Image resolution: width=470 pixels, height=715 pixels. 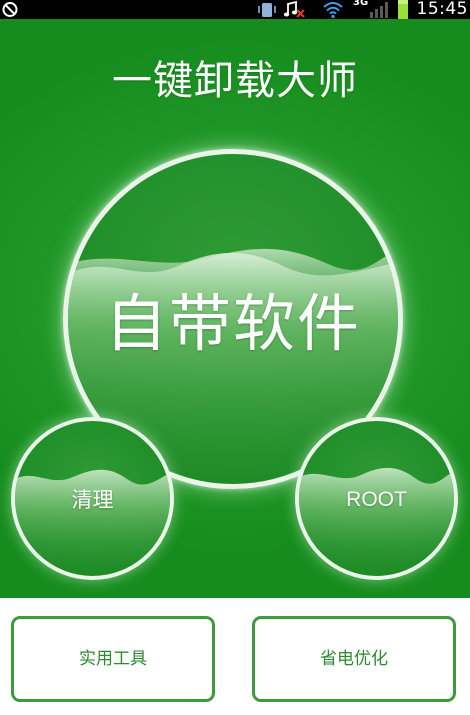 I want to click on clean-bubble: 清理, so click(x=92, y=498).